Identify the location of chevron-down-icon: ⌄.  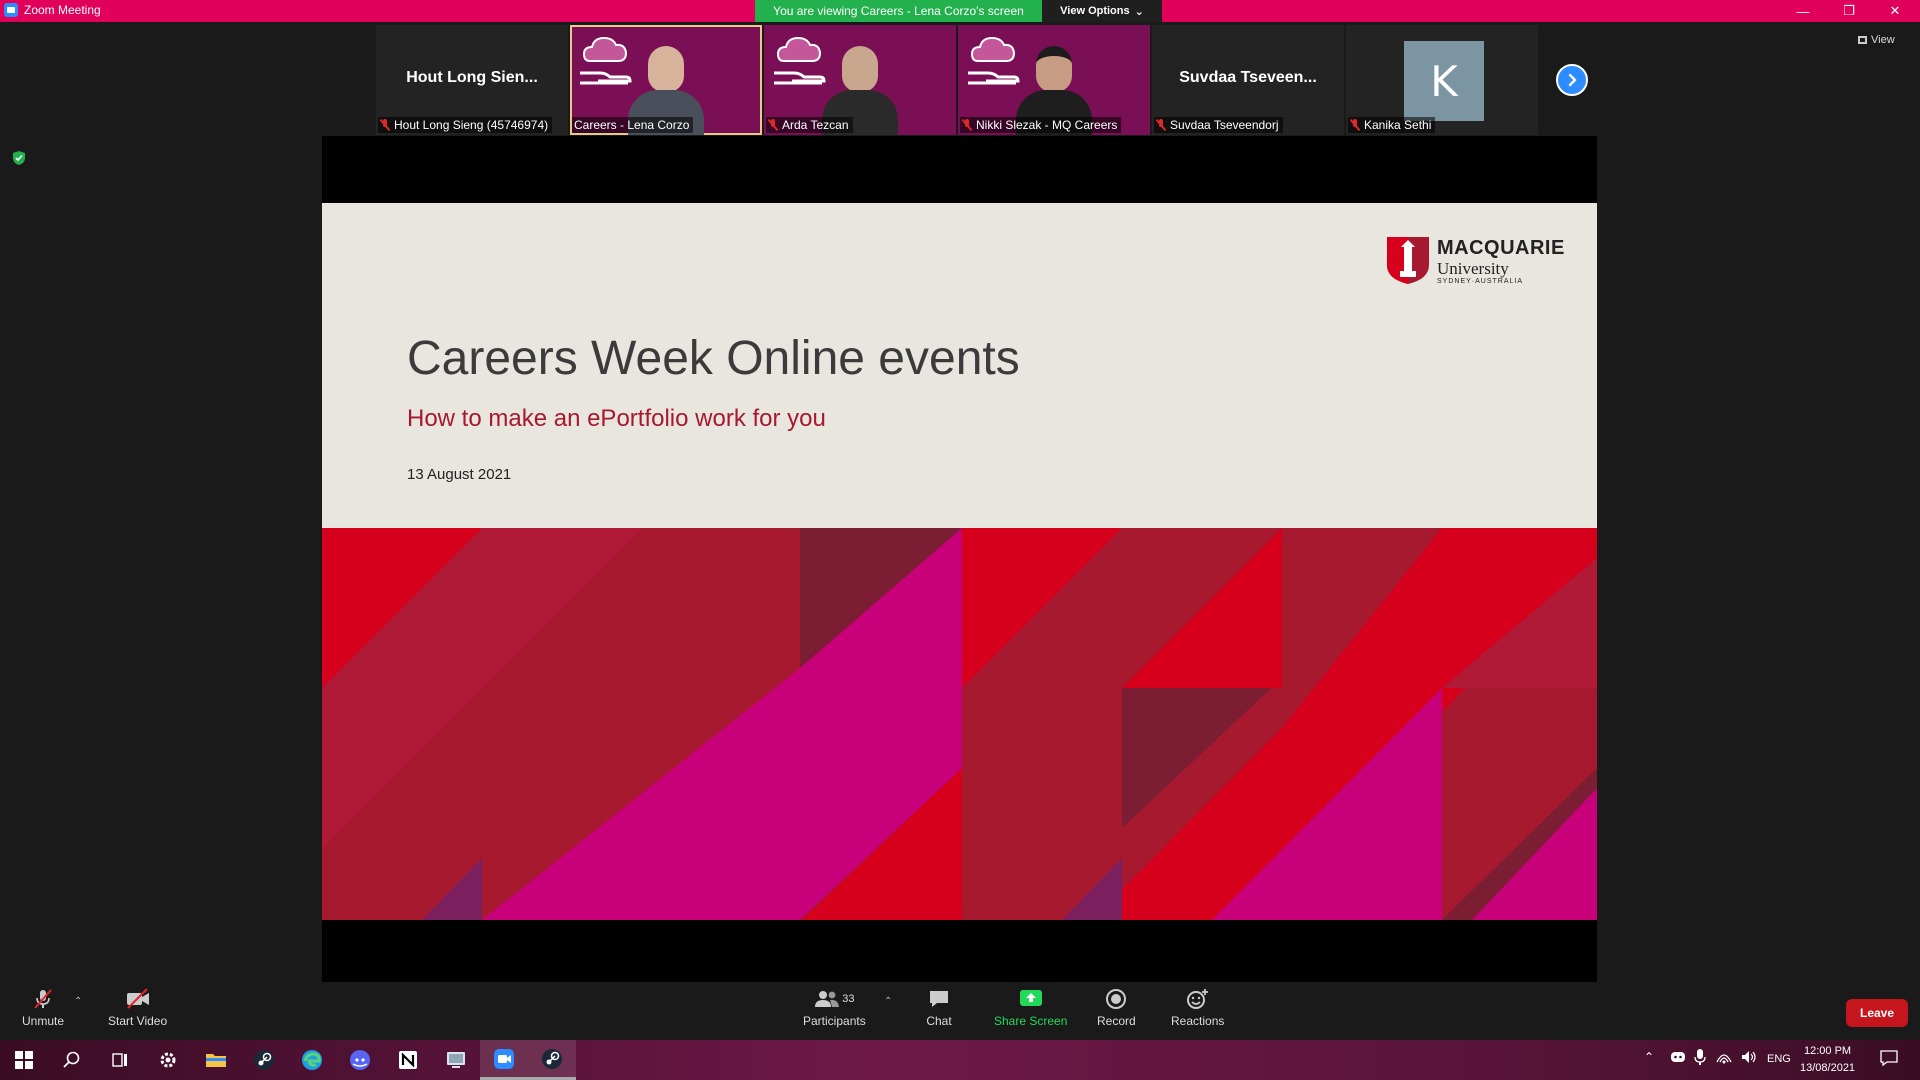
(1139, 11).